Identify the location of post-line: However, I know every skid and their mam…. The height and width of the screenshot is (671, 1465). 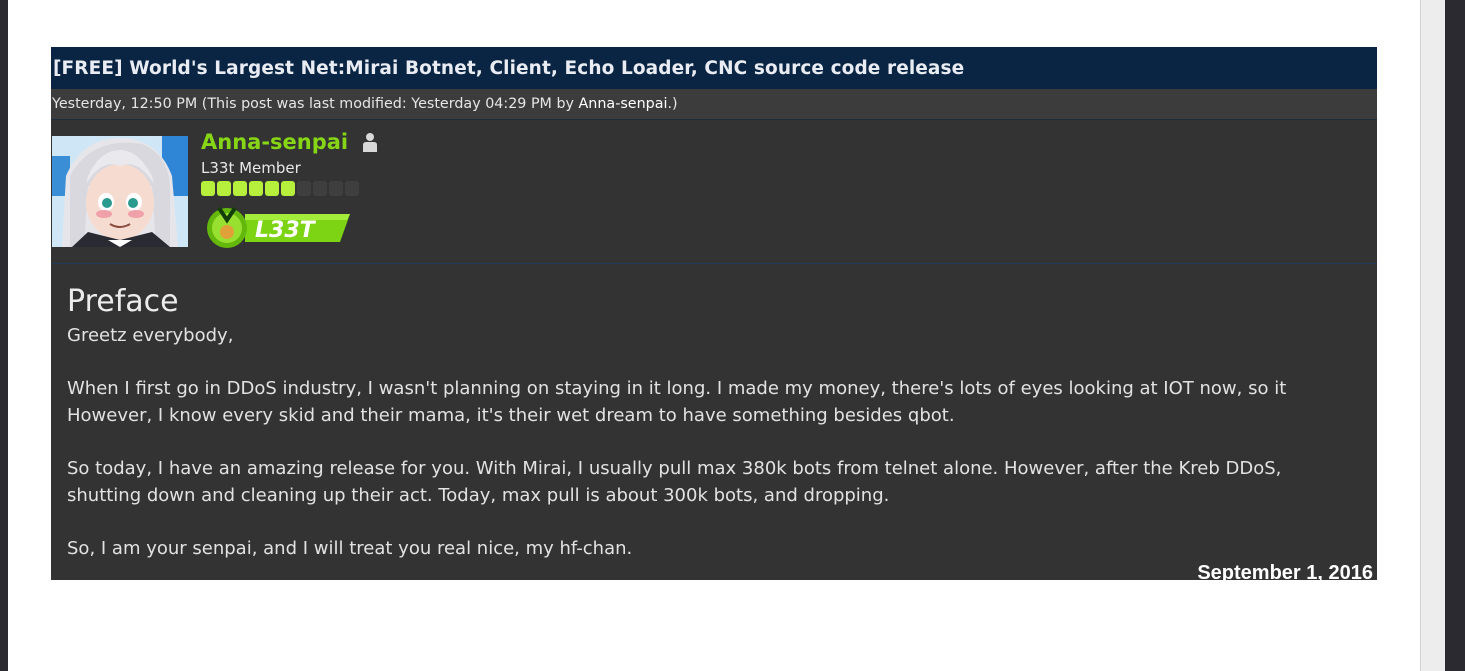
(511, 415).